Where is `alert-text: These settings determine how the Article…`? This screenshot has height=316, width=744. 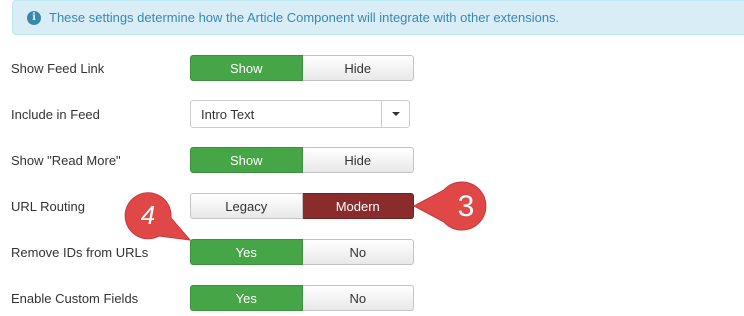 alert-text: These settings determine how the Article… is located at coordinates (304, 17).